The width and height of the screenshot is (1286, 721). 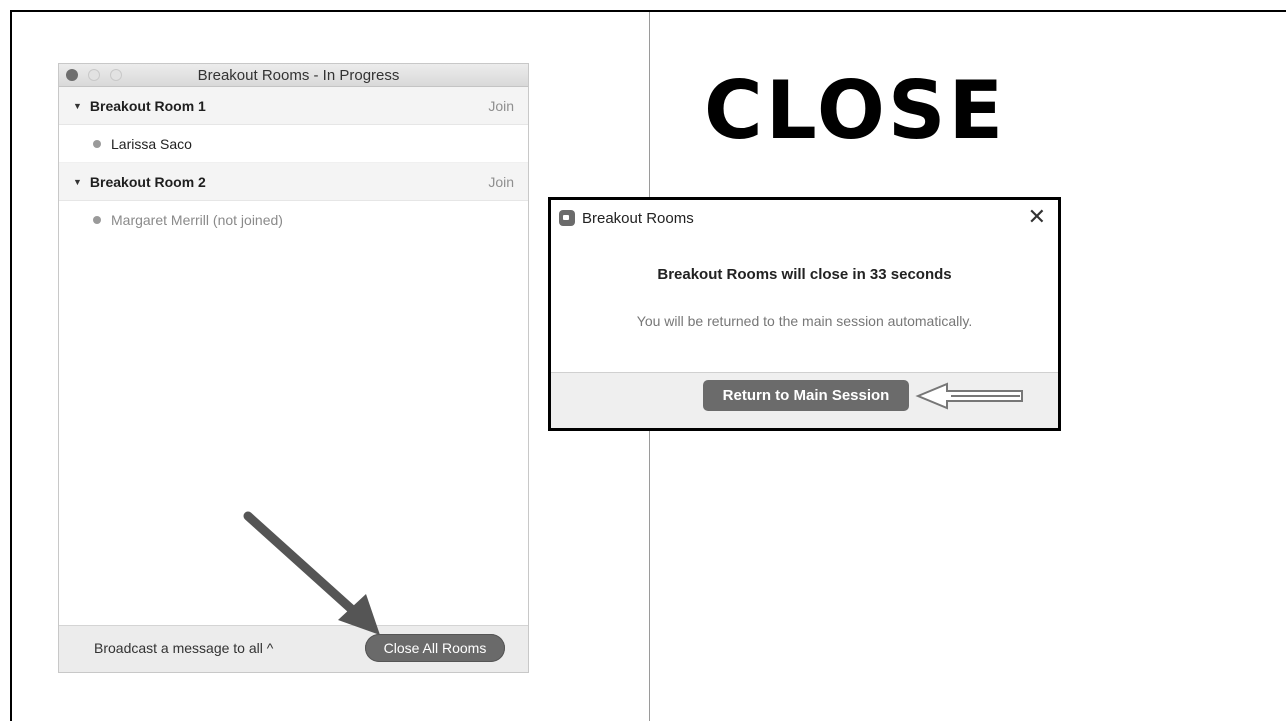 I want to click on dialog-footer: Return to Main Session, so click(x=804, y=400).